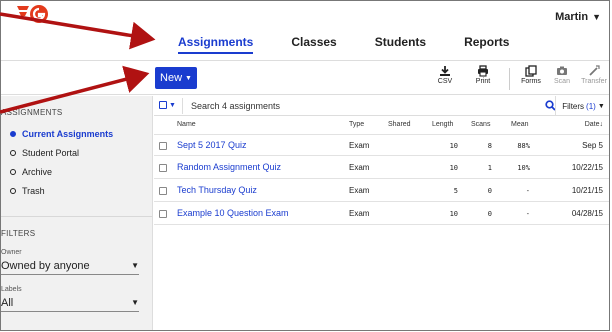  Describe the element at coordinates (523, 146) in the screenshot. I see `assignment-mean: 88%` at that location.